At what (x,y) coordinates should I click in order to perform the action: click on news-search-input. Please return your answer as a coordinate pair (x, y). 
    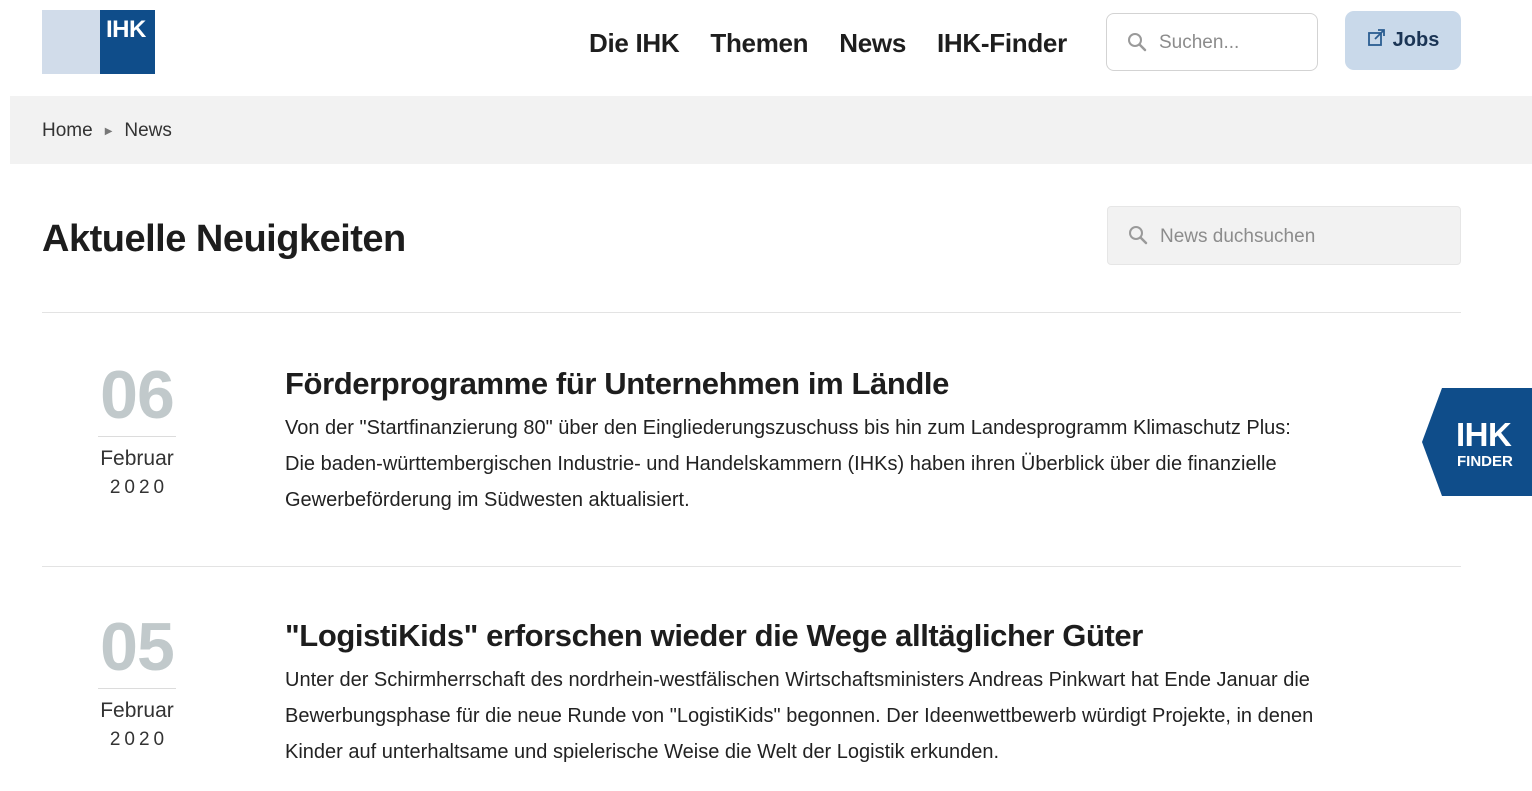
    Looking at the image, I should click on (1305, 237).